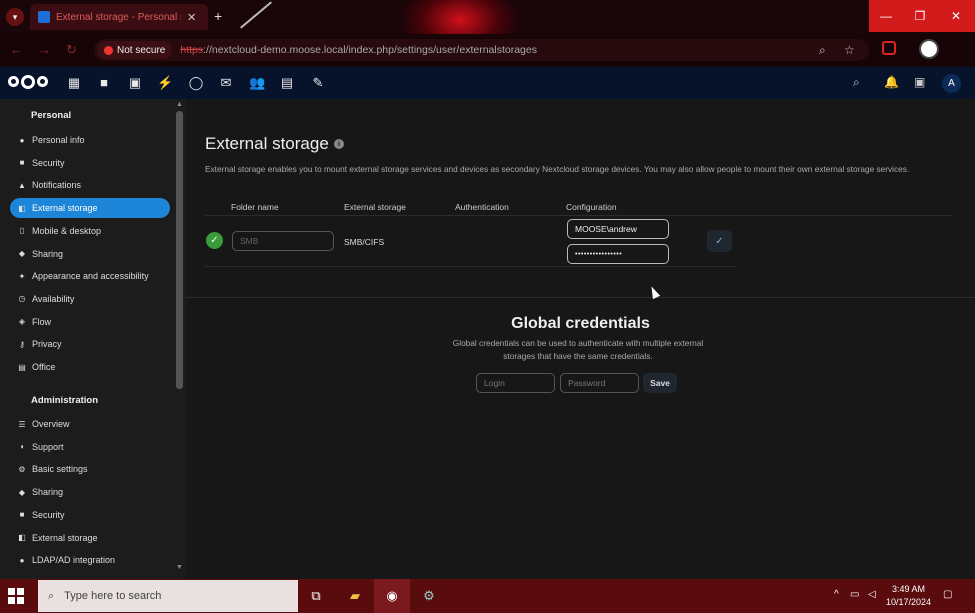 Image resolution: width=975 pixels, height=613 pixels. What do you see at coordinates (267, 143) in the screenshot?
I see `page-title: External storage` at bounding box center [267, 143].